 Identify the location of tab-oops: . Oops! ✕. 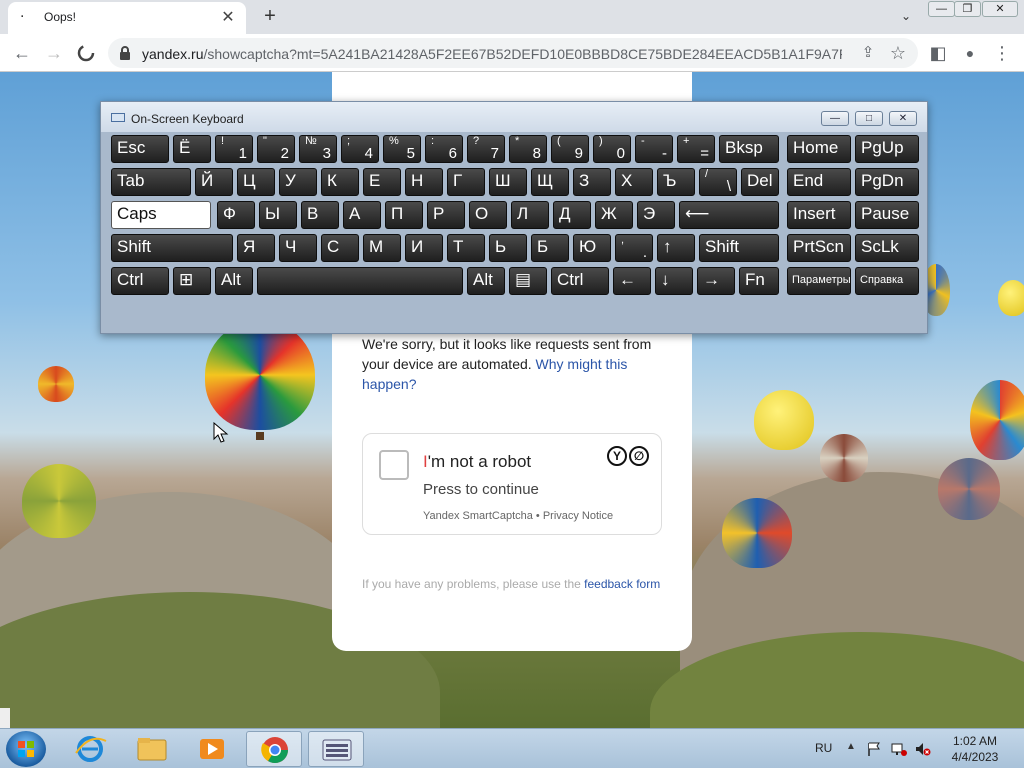
(127, 18).